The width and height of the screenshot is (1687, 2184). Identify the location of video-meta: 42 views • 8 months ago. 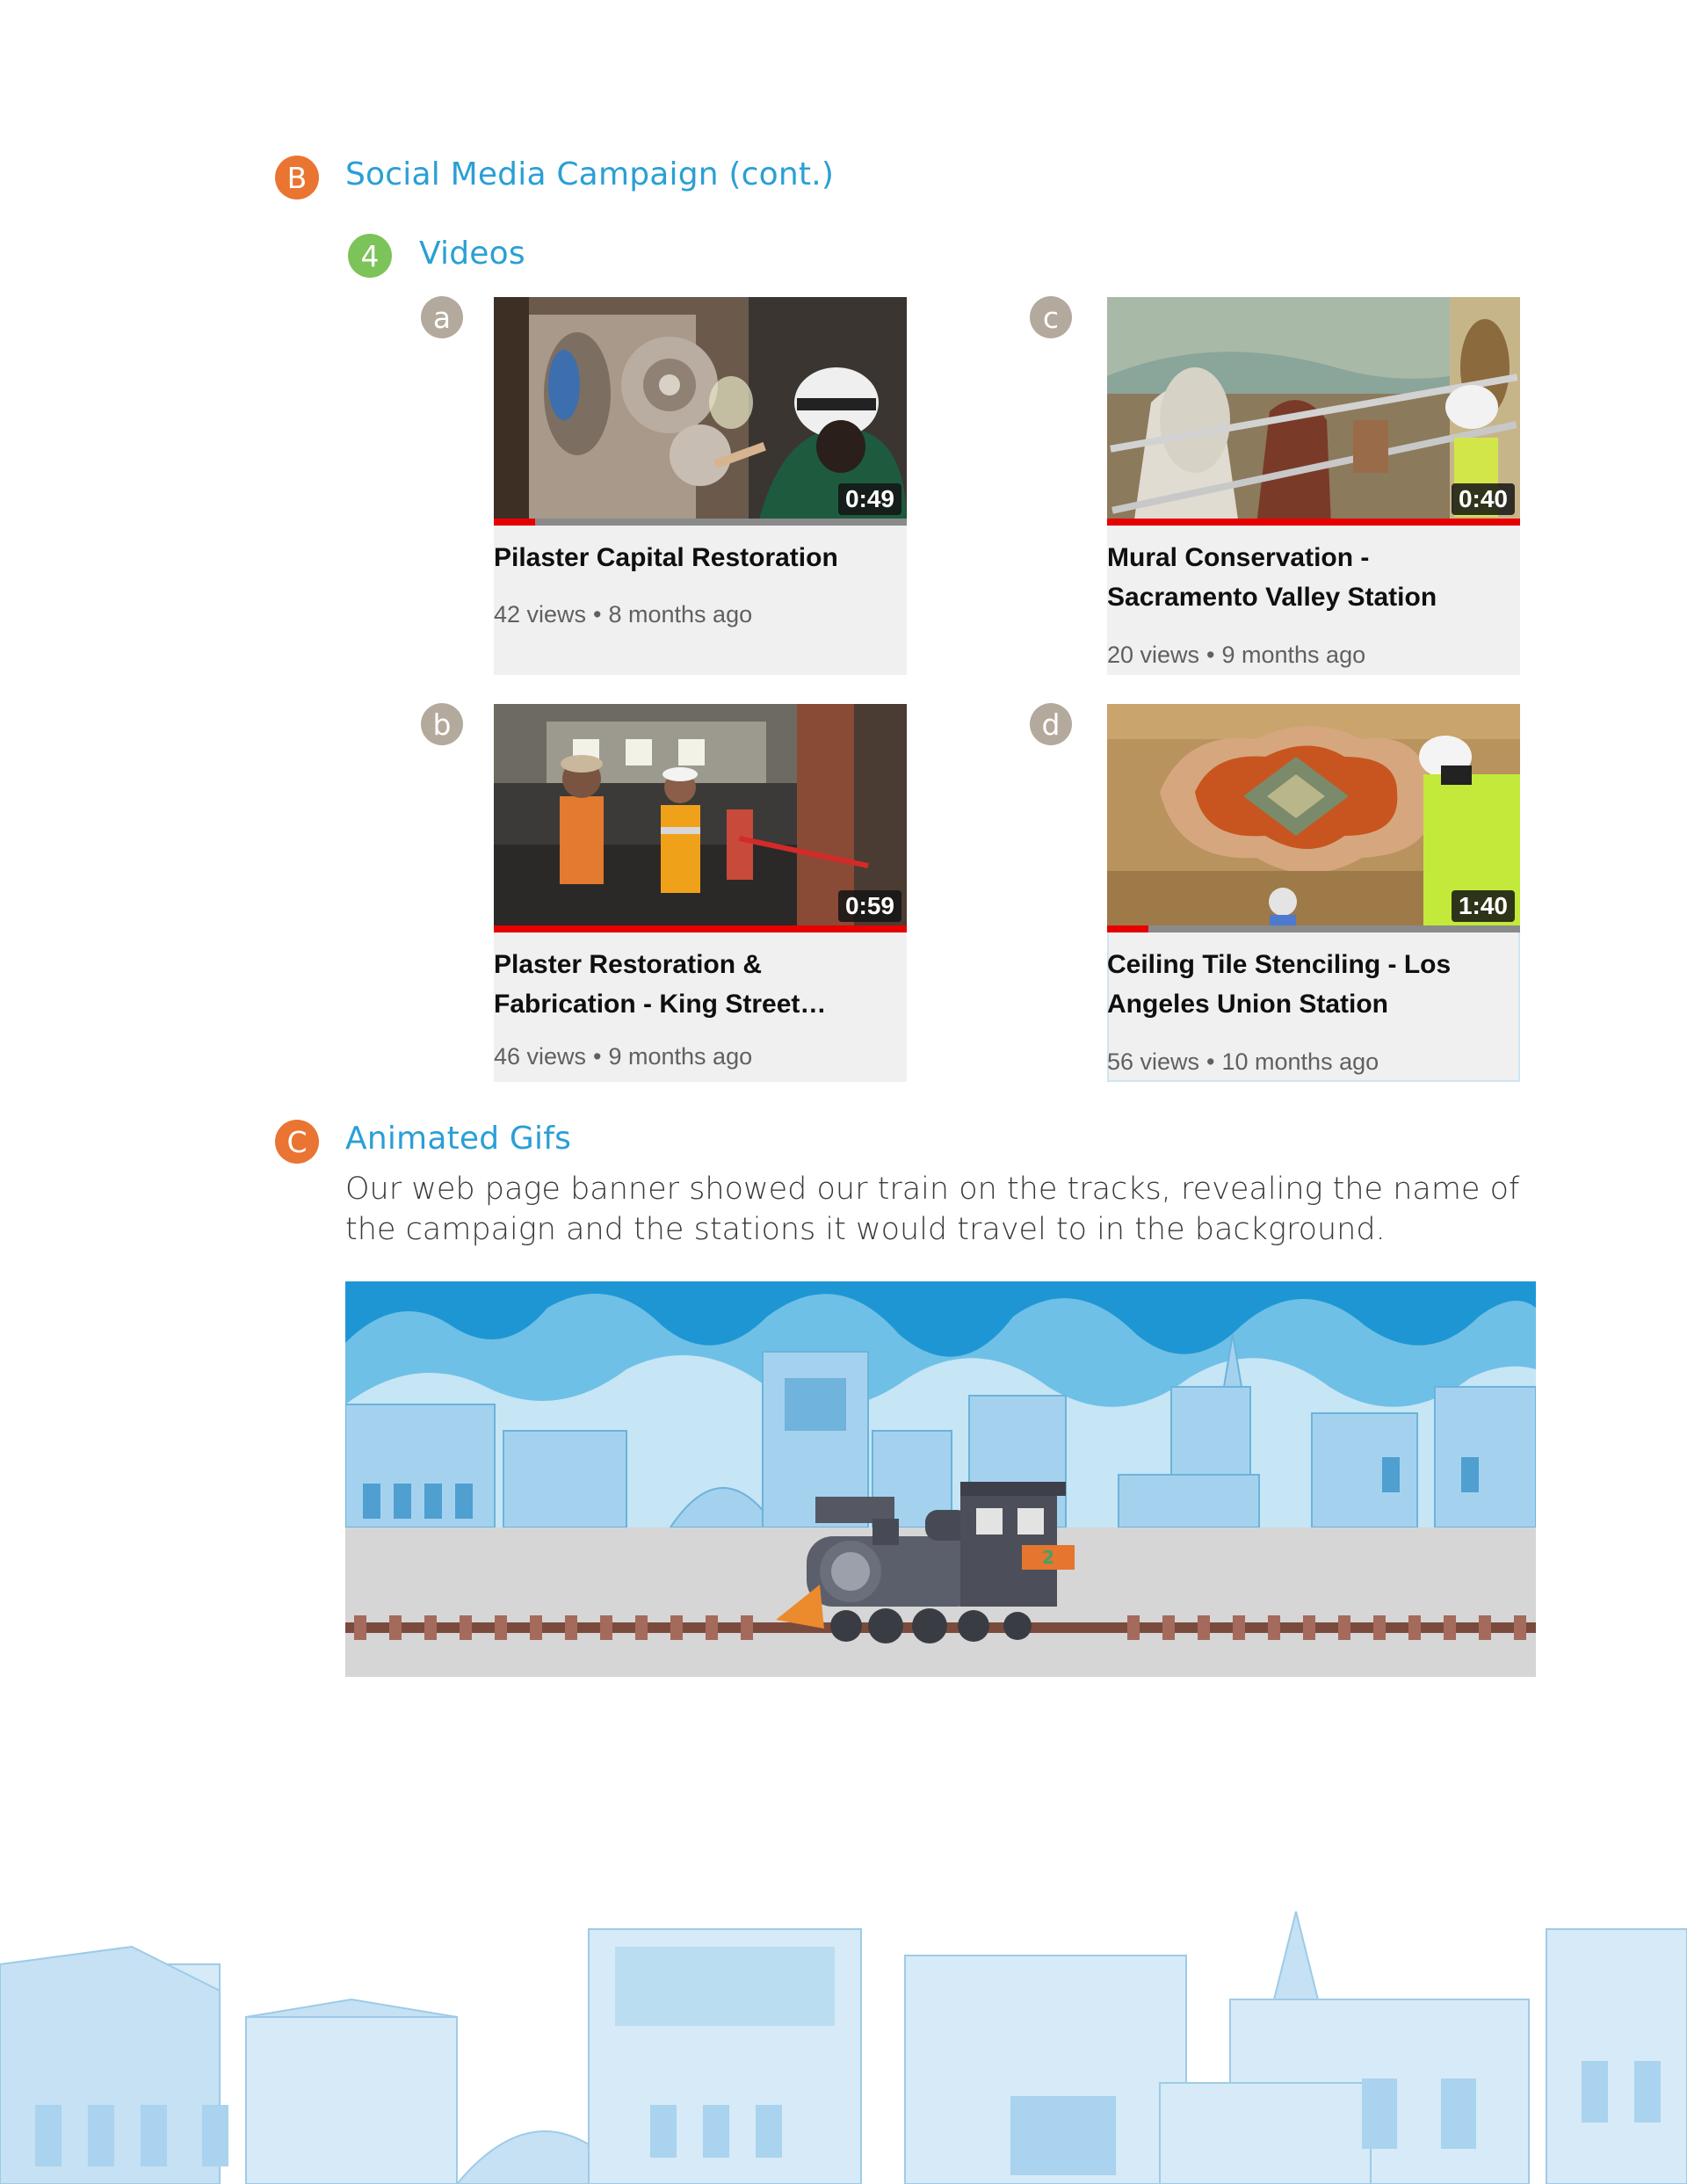
(623, 614).